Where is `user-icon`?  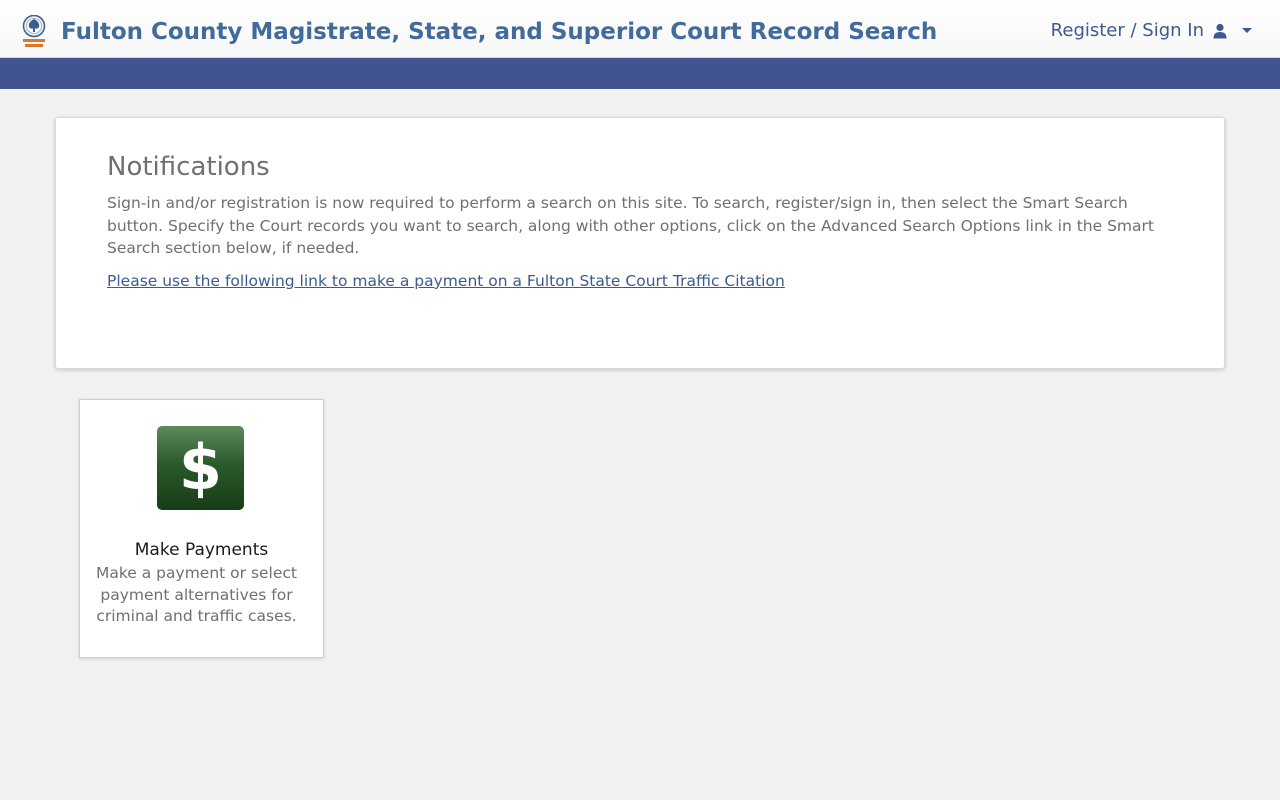 user-icon is located at coordinates (1220, 31).